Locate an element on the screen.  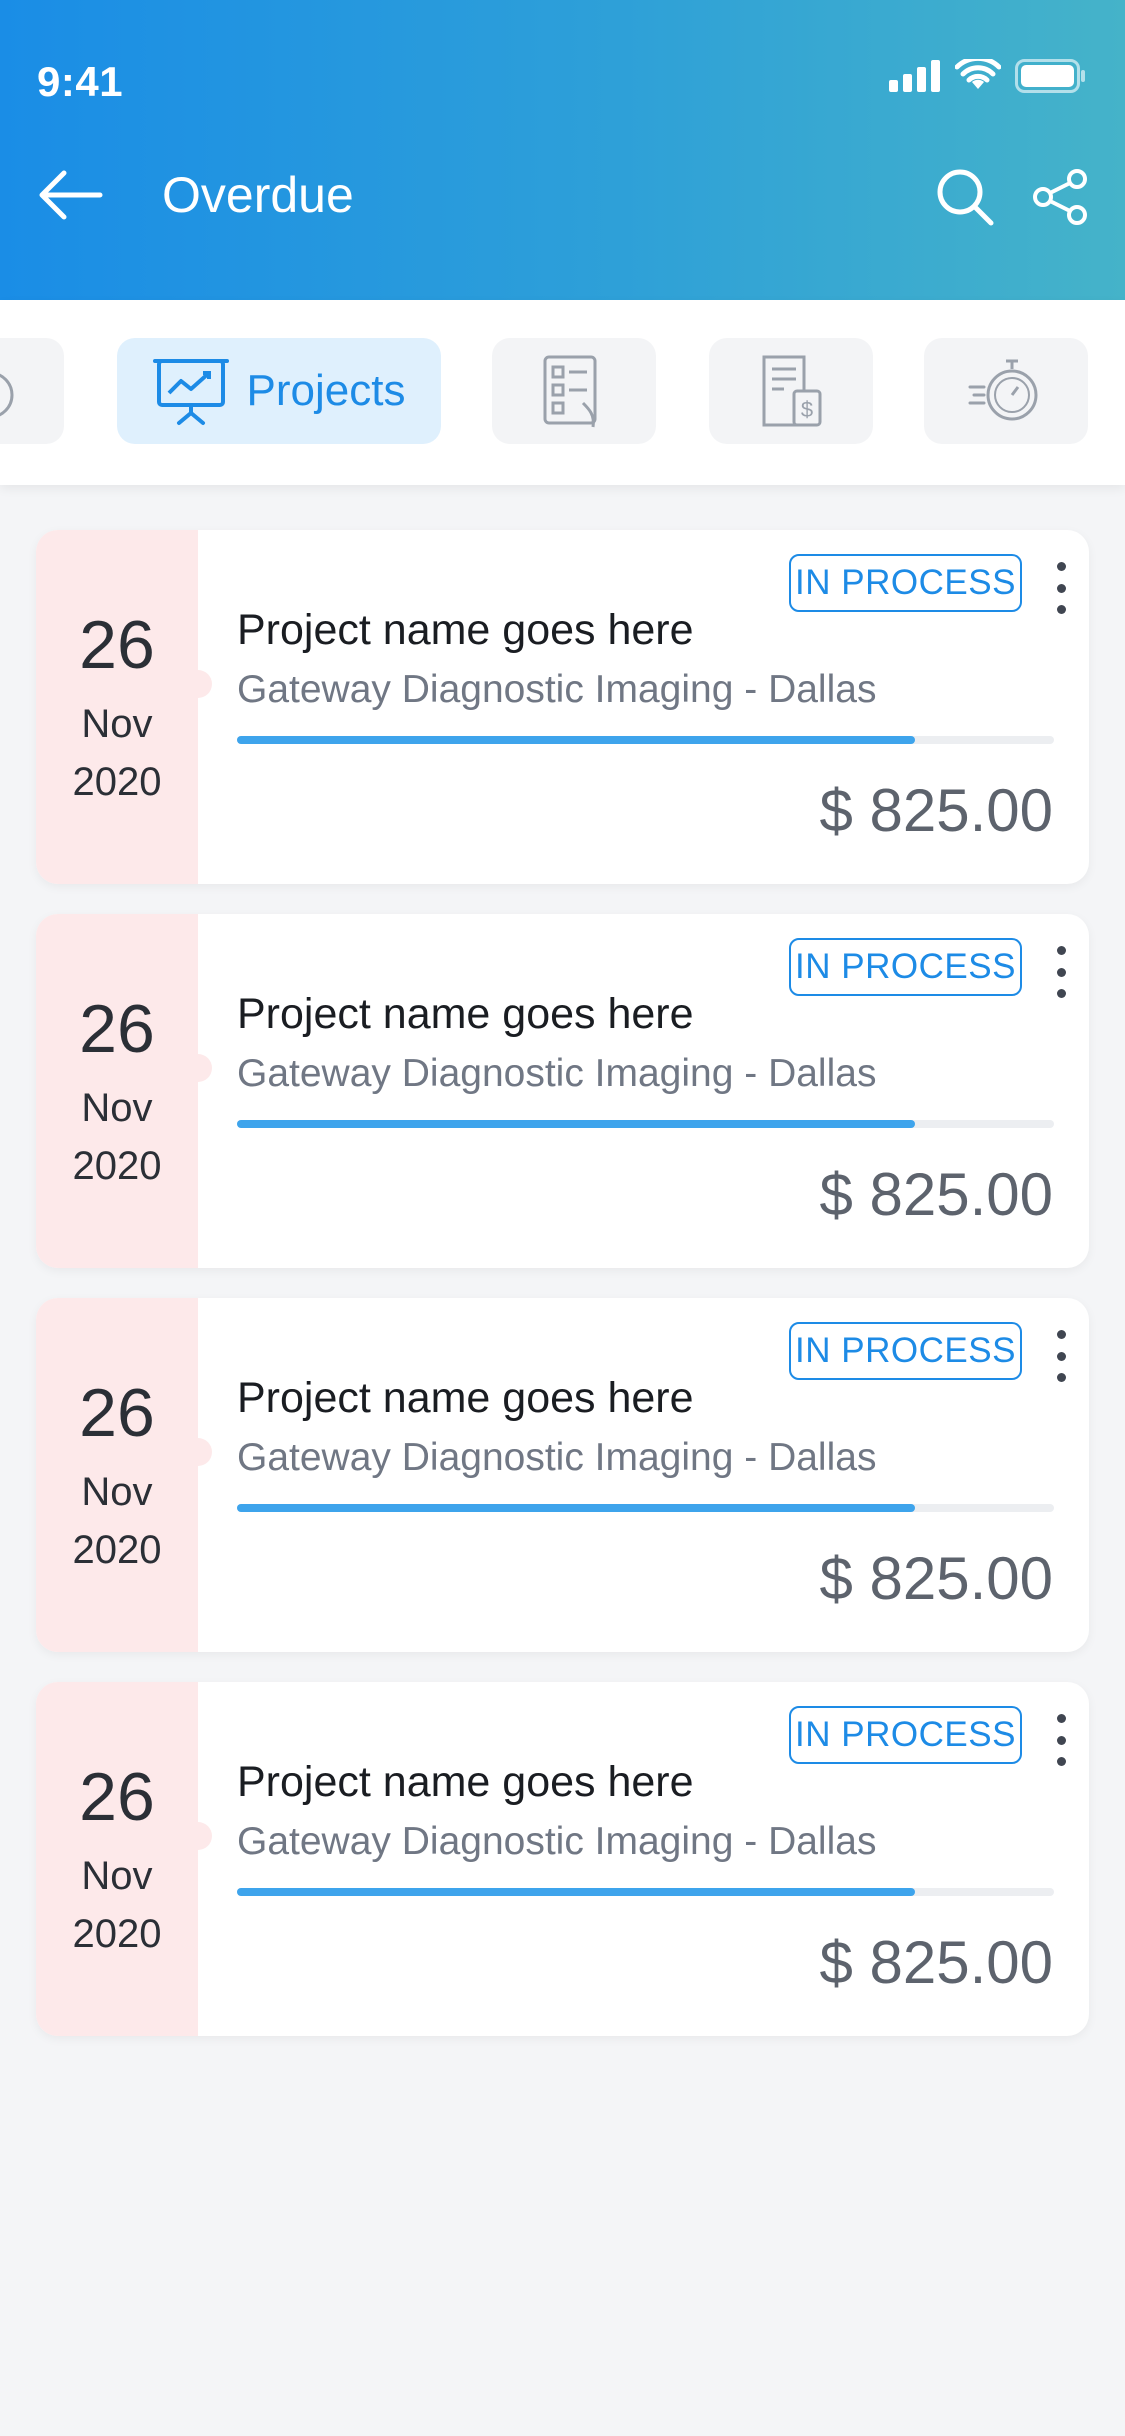
search-icon is located at coordinates (965, 197).